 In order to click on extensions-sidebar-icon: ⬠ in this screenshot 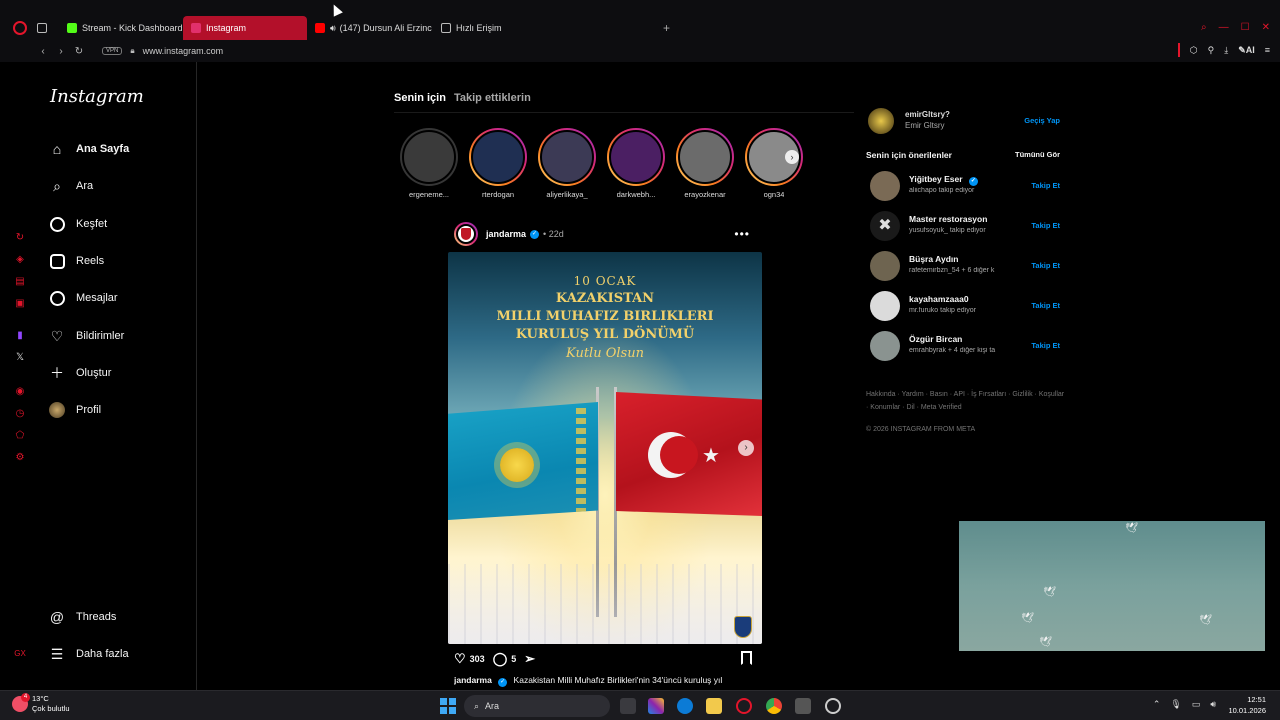, I will do `click(20, 436)`.